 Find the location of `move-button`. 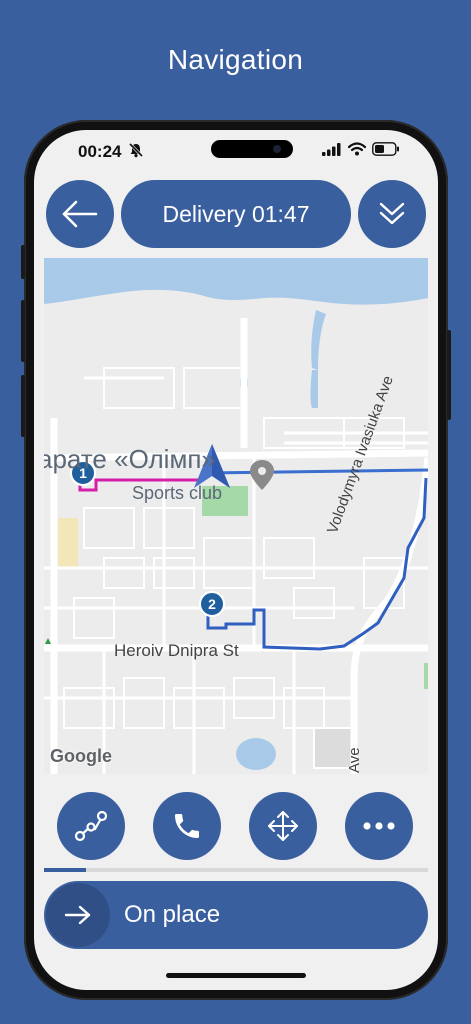

move-button is located at coordinates (283, 826).